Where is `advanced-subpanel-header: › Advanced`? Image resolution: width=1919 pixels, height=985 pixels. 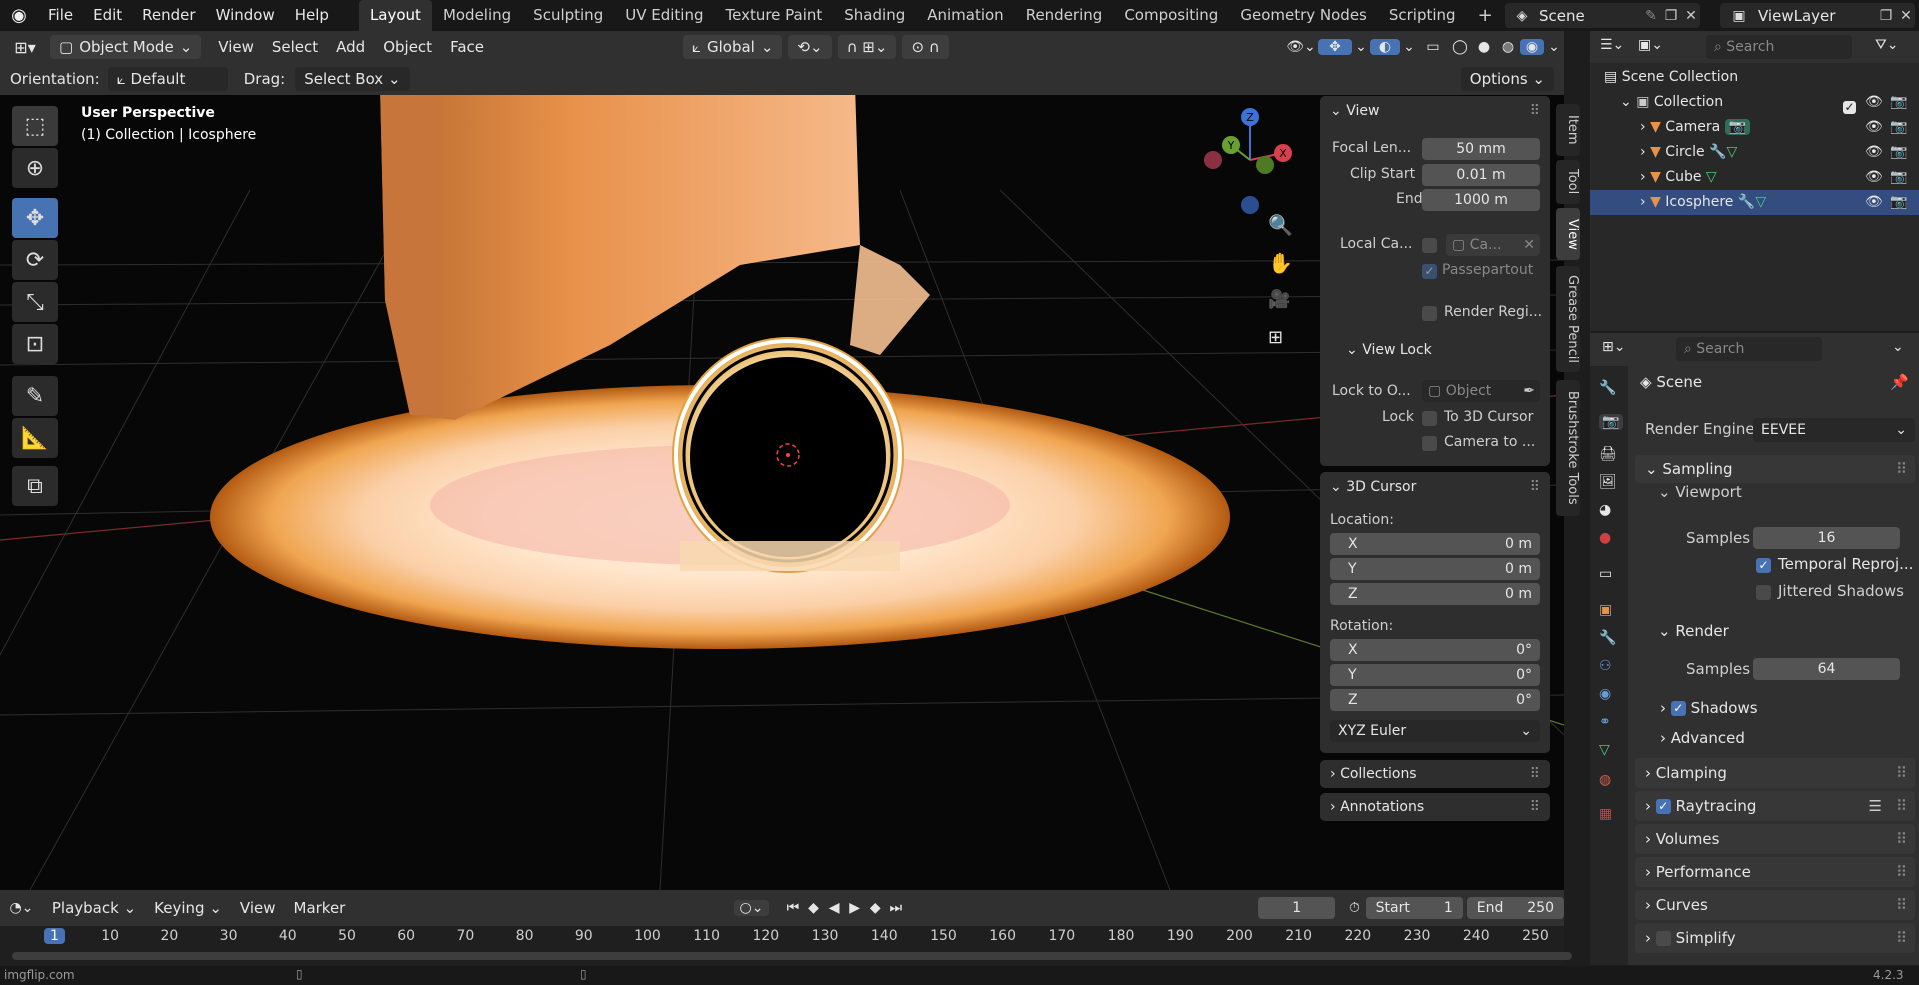
advanced-subpanel-header: › Advanced is located at coordinates (1702, 738).